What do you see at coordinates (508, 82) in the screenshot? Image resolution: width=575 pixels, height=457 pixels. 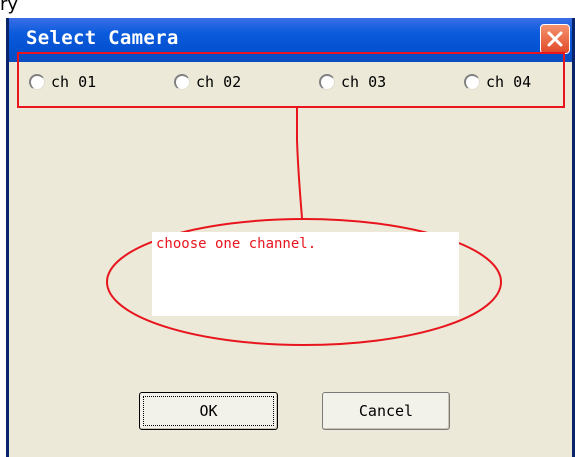 I see `radio-label-ch-04: ch 04` at bounding box center [508, 82].